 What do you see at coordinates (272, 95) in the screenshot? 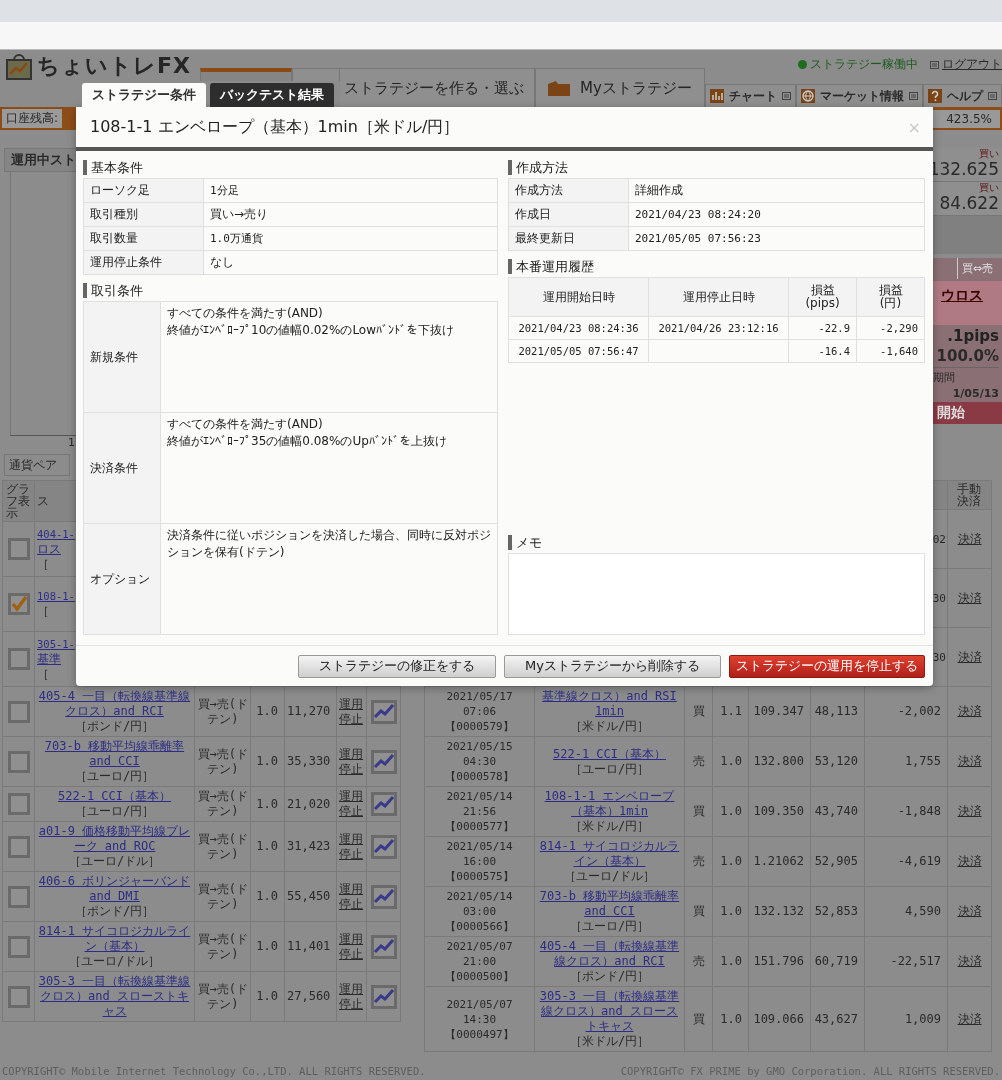
I see `tab: バックテスト結果` at bounding box center [272, 95].